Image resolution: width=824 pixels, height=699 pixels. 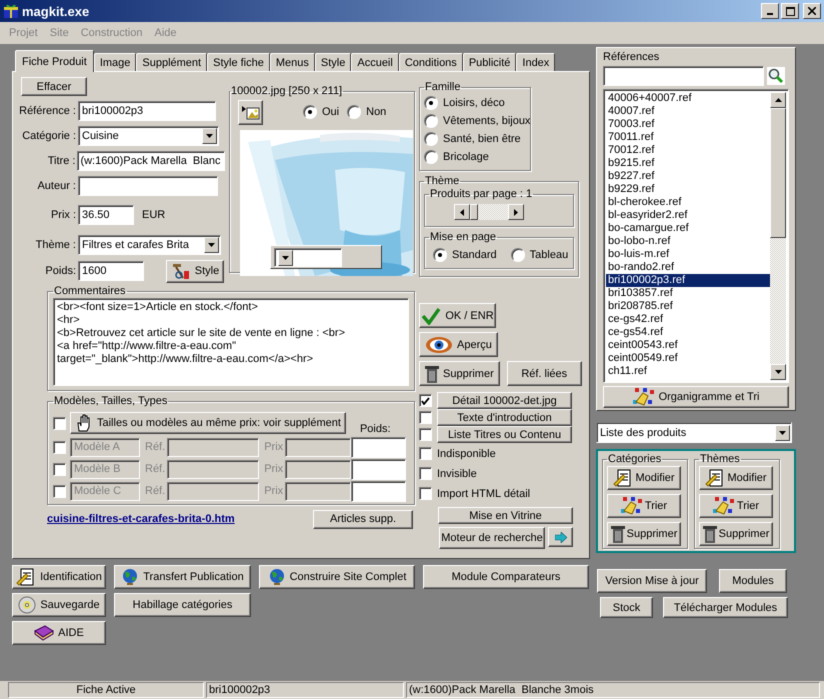 What do you see at coordinates (208, 423) in the screenshot?
I see `same-price-button: Tailles ou modèles au même prix: voir supplément` at bounding box center [208, 423].